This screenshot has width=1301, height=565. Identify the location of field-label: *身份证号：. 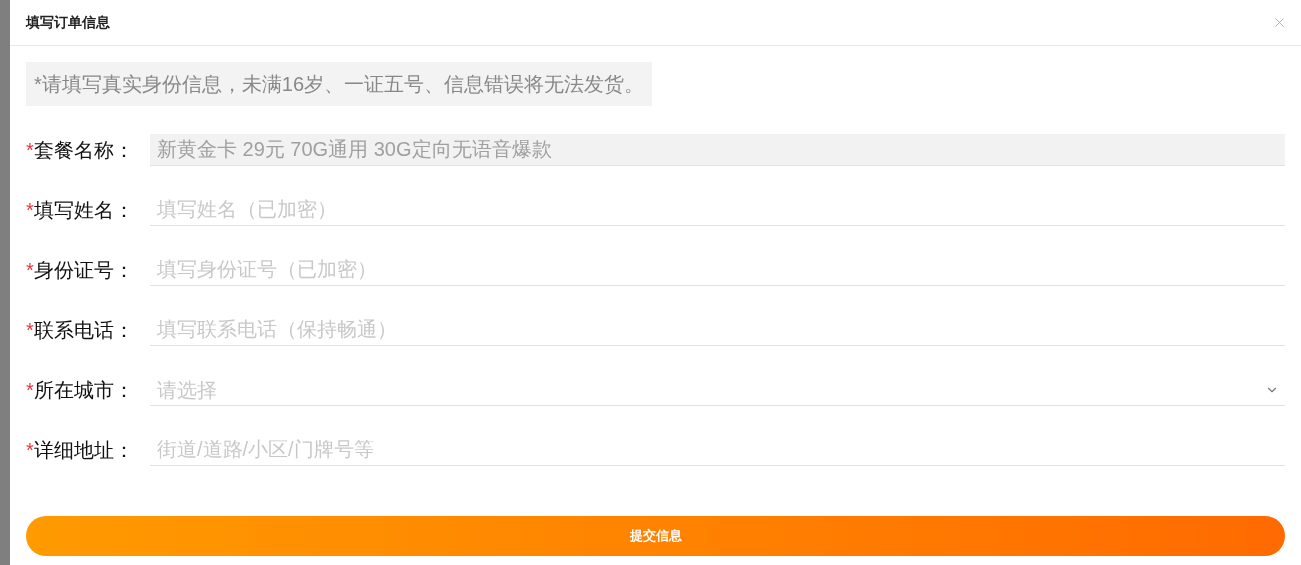
(80, 270).